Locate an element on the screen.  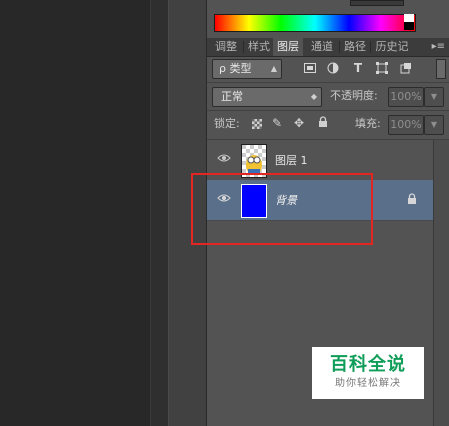
tab-channels: 通道 is located at coordinates (322, 47).